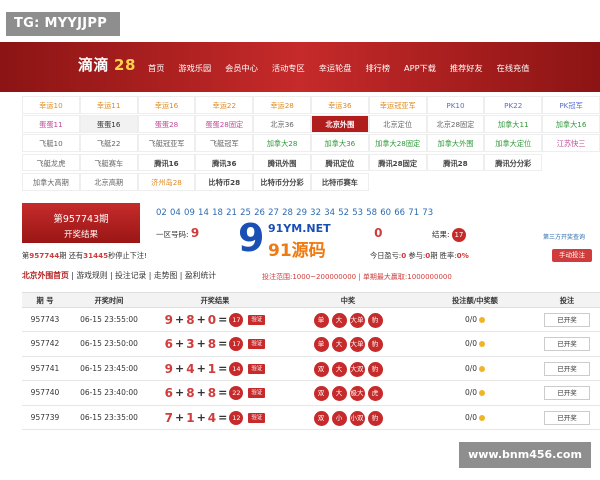 The width and height of the screenshot is (600, 480). Describe the element at coordinates (156, 68) in the screenshot. I see `nav-item-0: 首页` at that location.